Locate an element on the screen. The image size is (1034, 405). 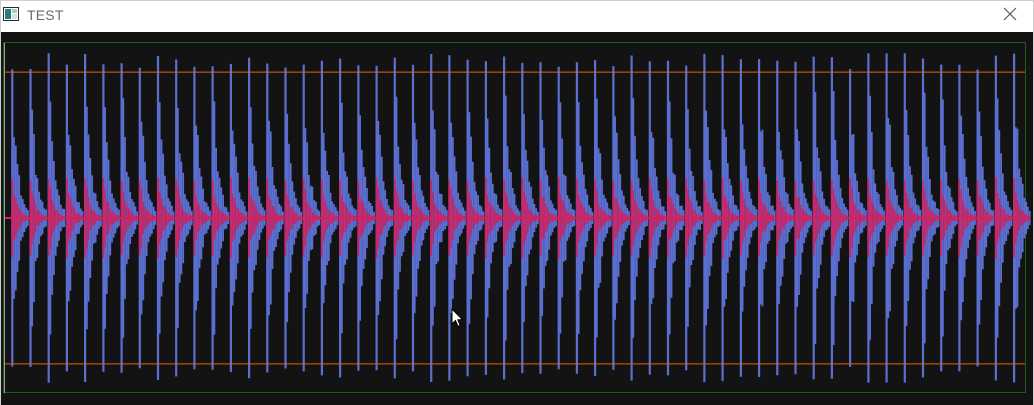
mouse-cursor-icon is located at coordinates (458, 318).